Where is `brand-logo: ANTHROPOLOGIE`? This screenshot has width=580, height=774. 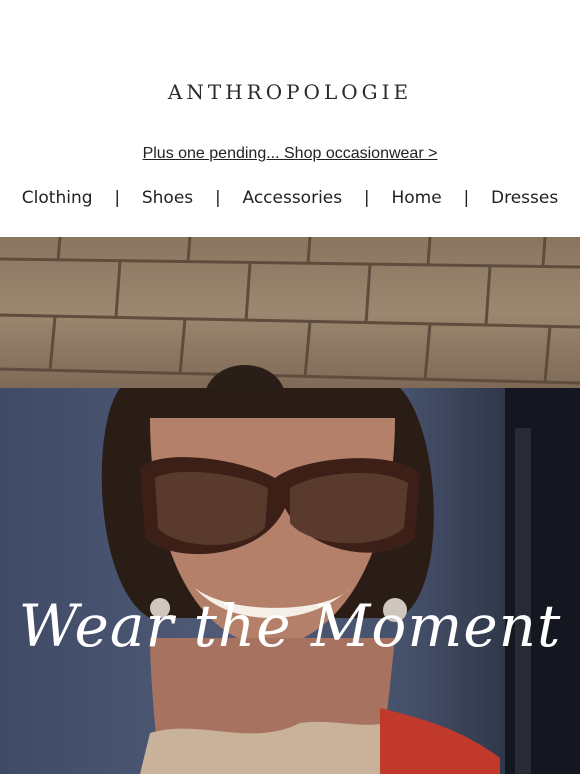
brand-logo: ANTHROPOLOGIE is located at coordinates (290, 92).